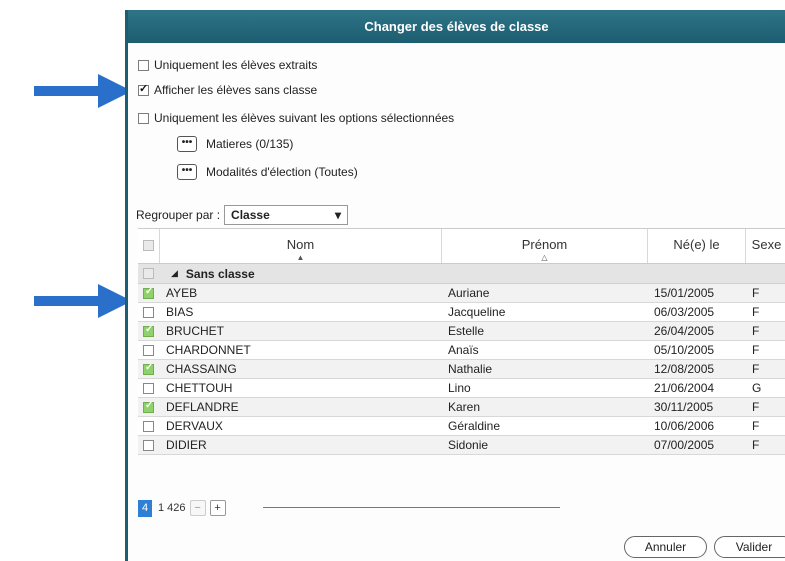  Describe the element at coordinates (201, 369) in the screenshot. I see `cell-nom: CHASSAING` at that location.